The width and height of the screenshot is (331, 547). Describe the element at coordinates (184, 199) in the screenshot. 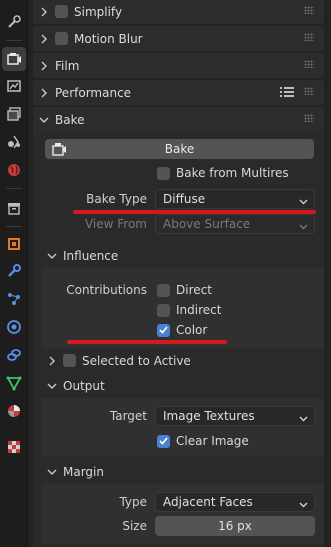

I see `bake-type-value: Diffuse` at that location.